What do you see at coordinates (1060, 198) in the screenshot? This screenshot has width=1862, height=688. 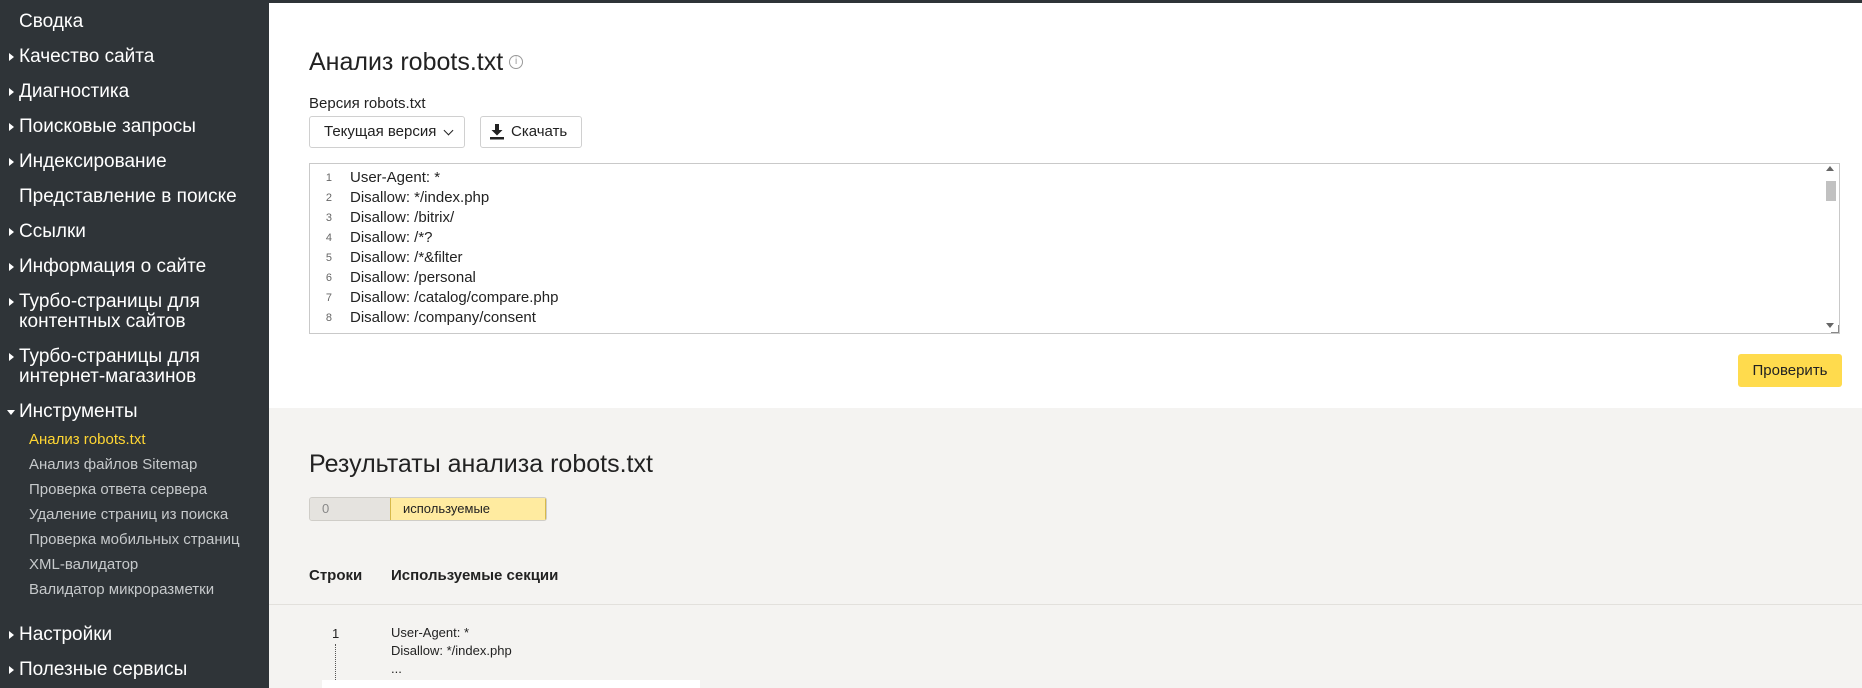 I see `editor-line: 2 Disallow: */index.php` at bounding box center [1060, 198].